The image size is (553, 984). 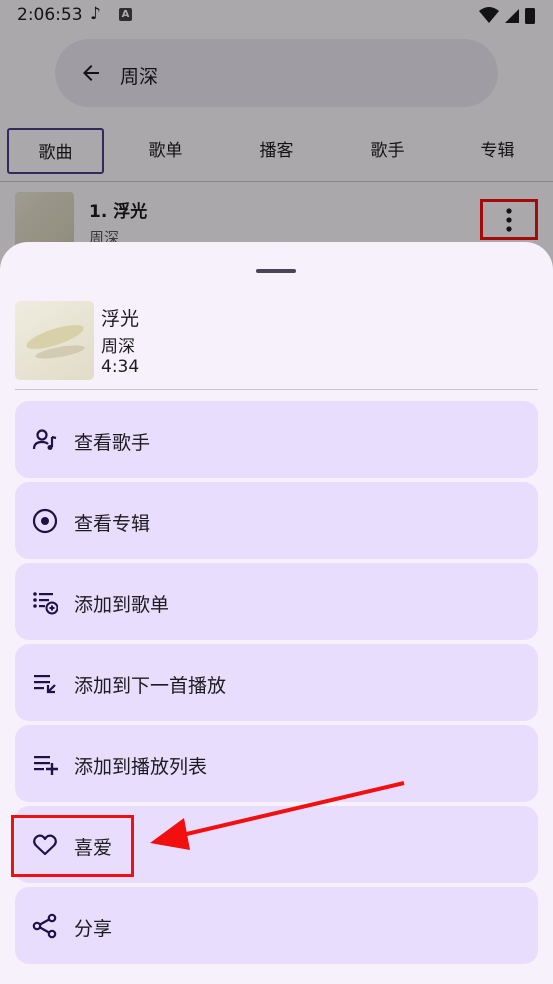 I want to click on menu-play-next: 添加到下一首播放, so click(x=276, y=682).